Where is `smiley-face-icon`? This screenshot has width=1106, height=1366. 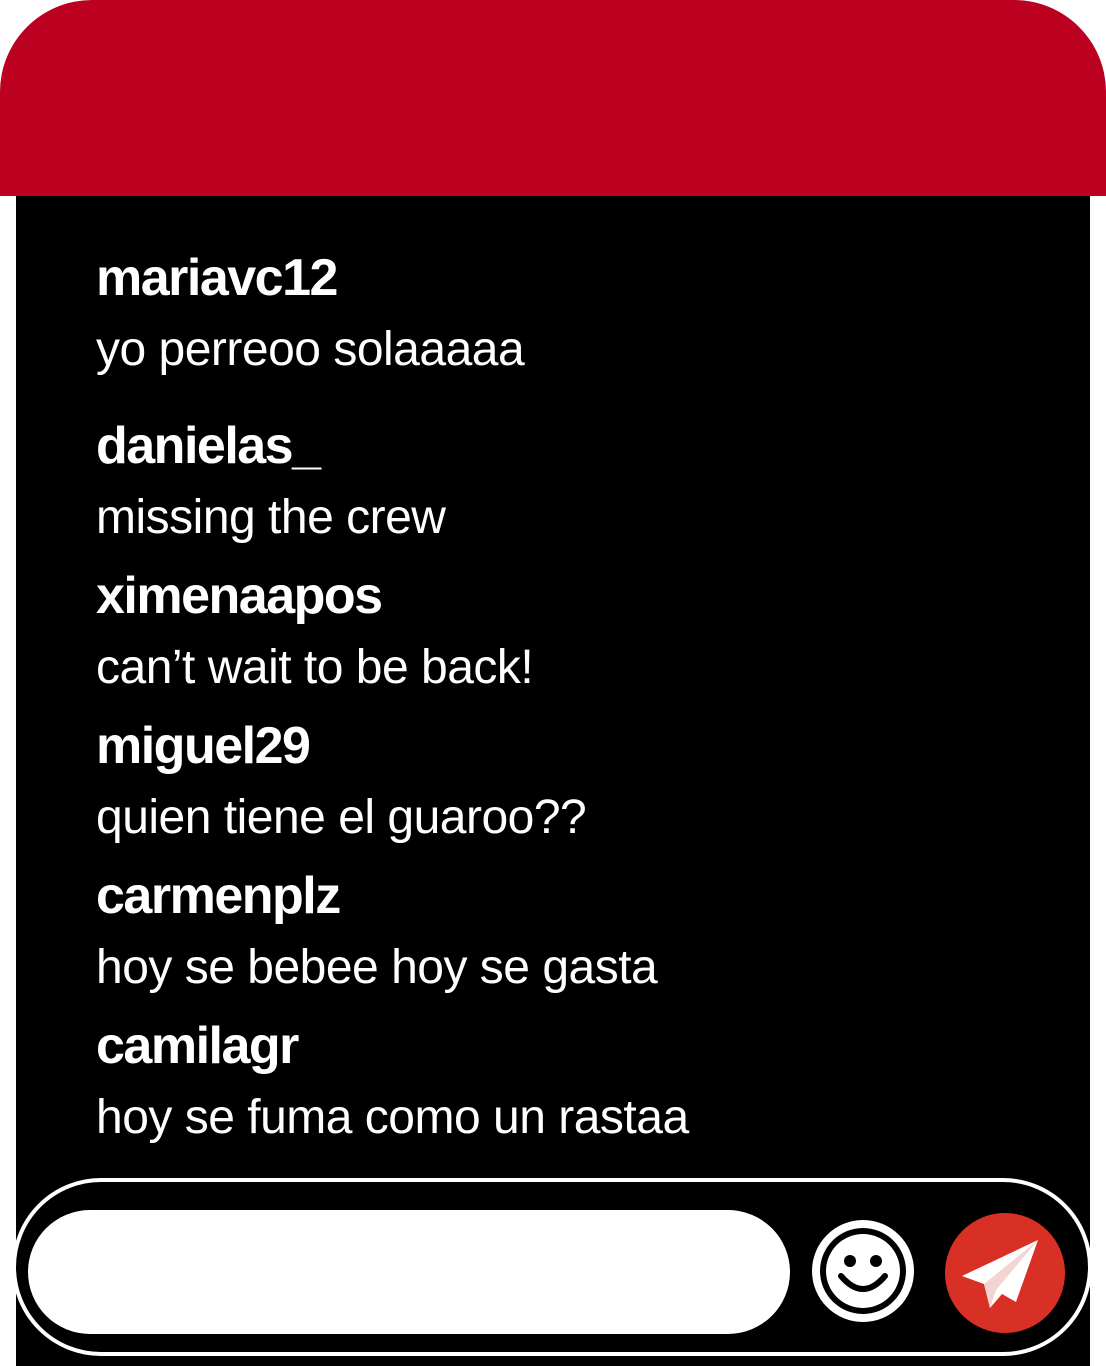
smiley-face-icon is located at coordinates (863, 1271).